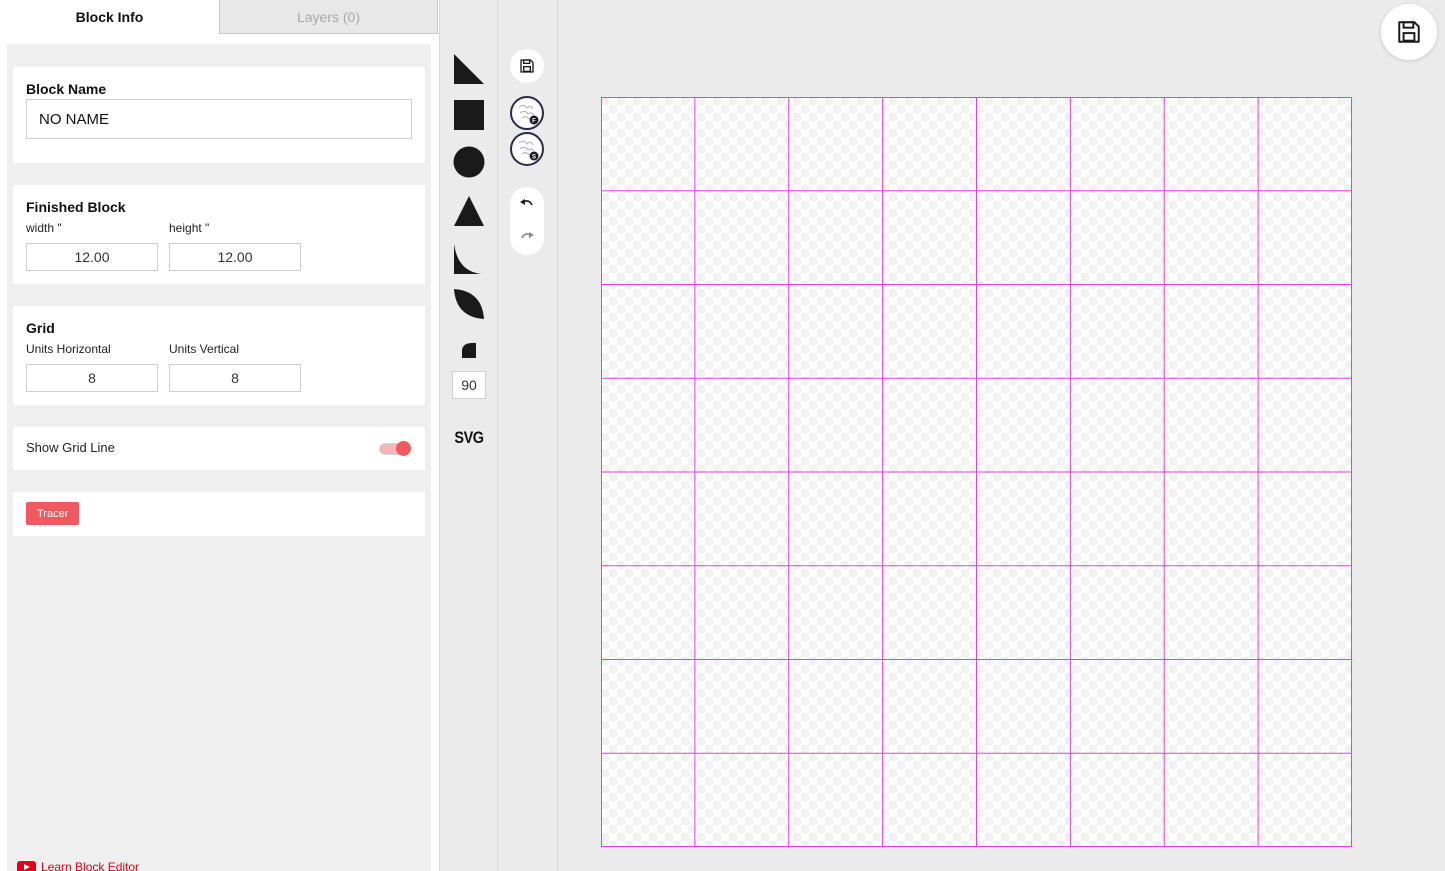 The height and width of the screenshot is (871, 1445). Describe the element at coordinates (92, 257) in the screenshot. I see `width-input` at that location.